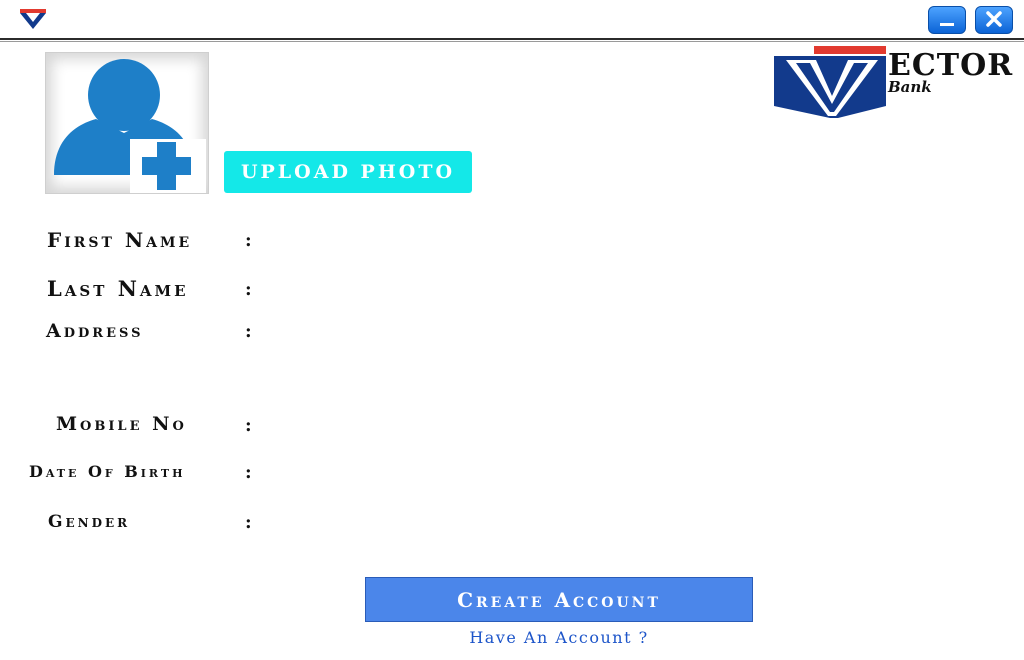 Image resolution: width=1024 pixels, height=660 pixels. I want to click on close-icon, so click(994, 20).